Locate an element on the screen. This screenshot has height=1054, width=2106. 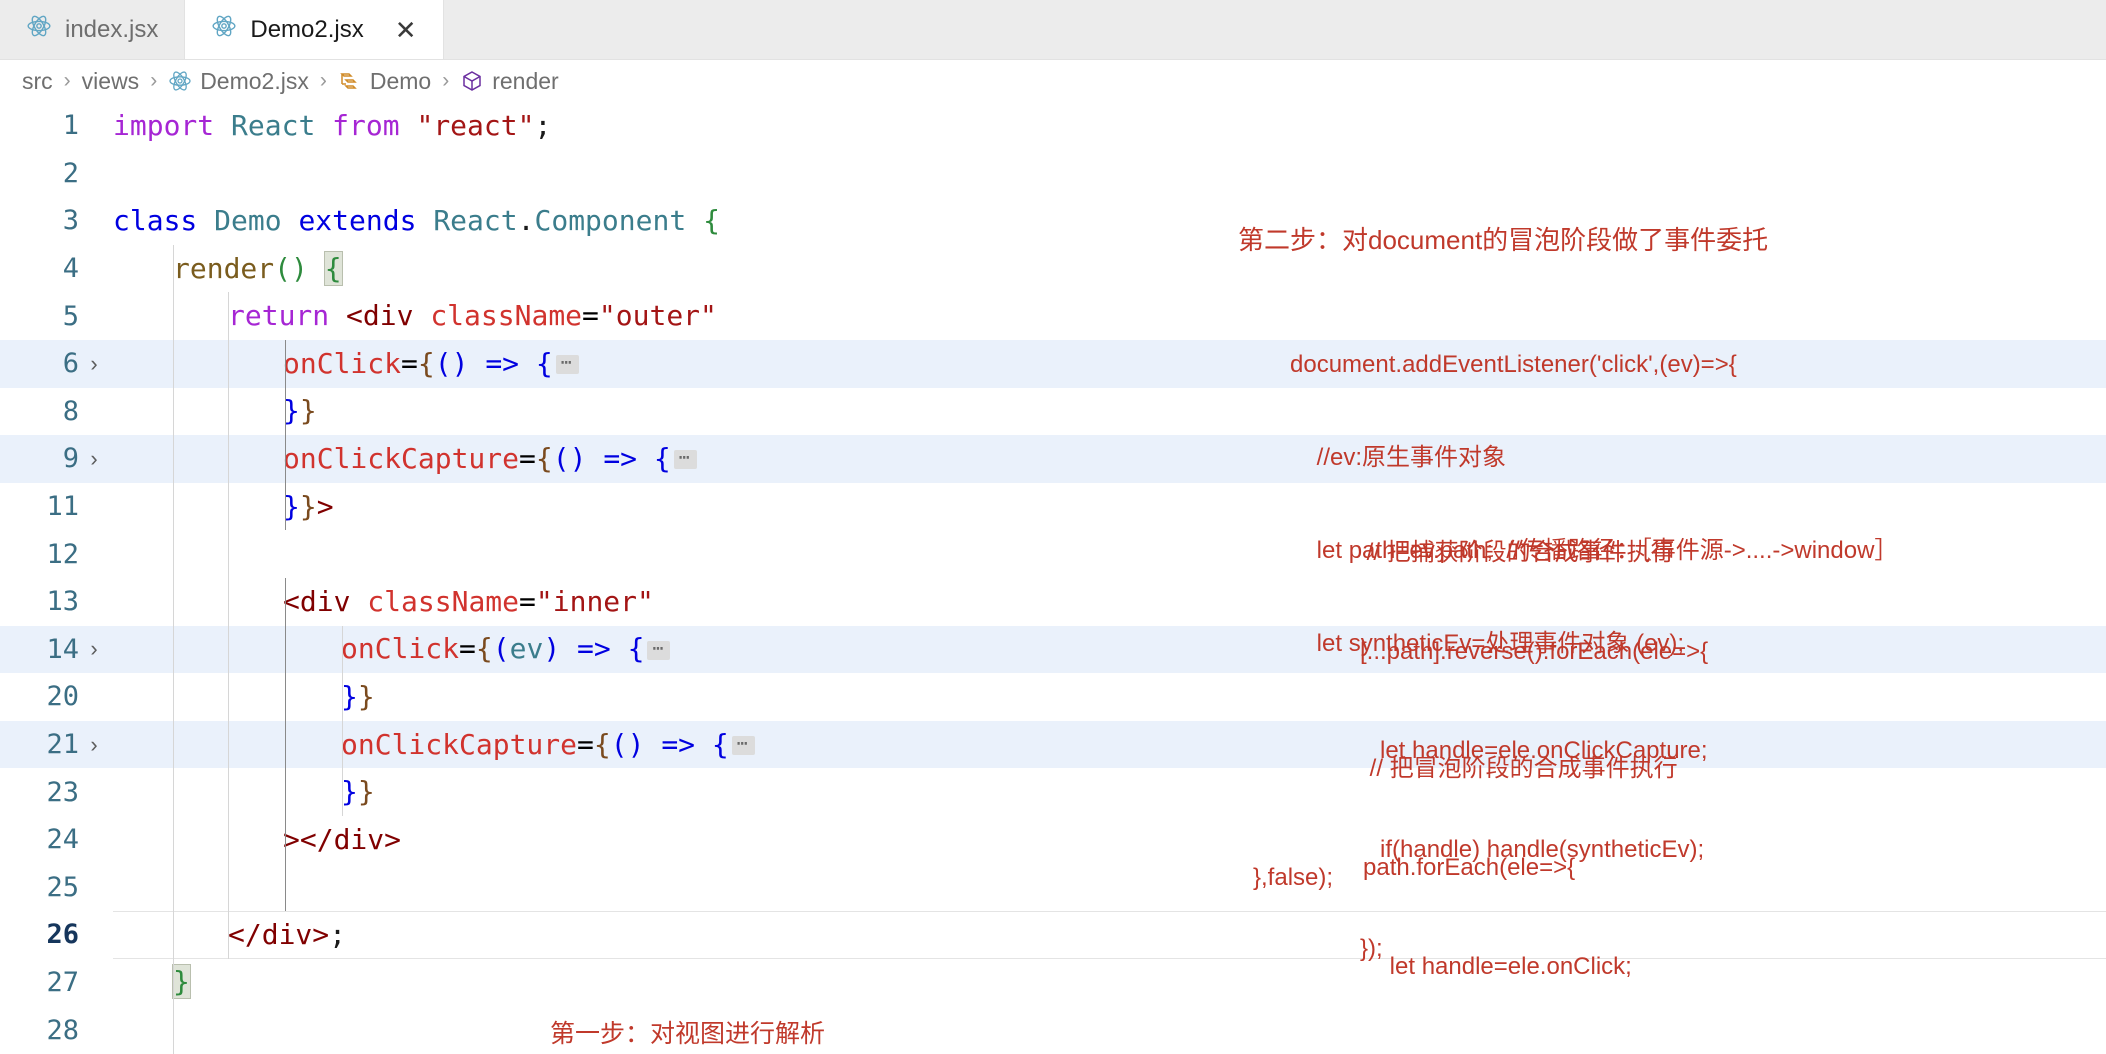
line-gutter: 1 is located at coordinates (56, 126).